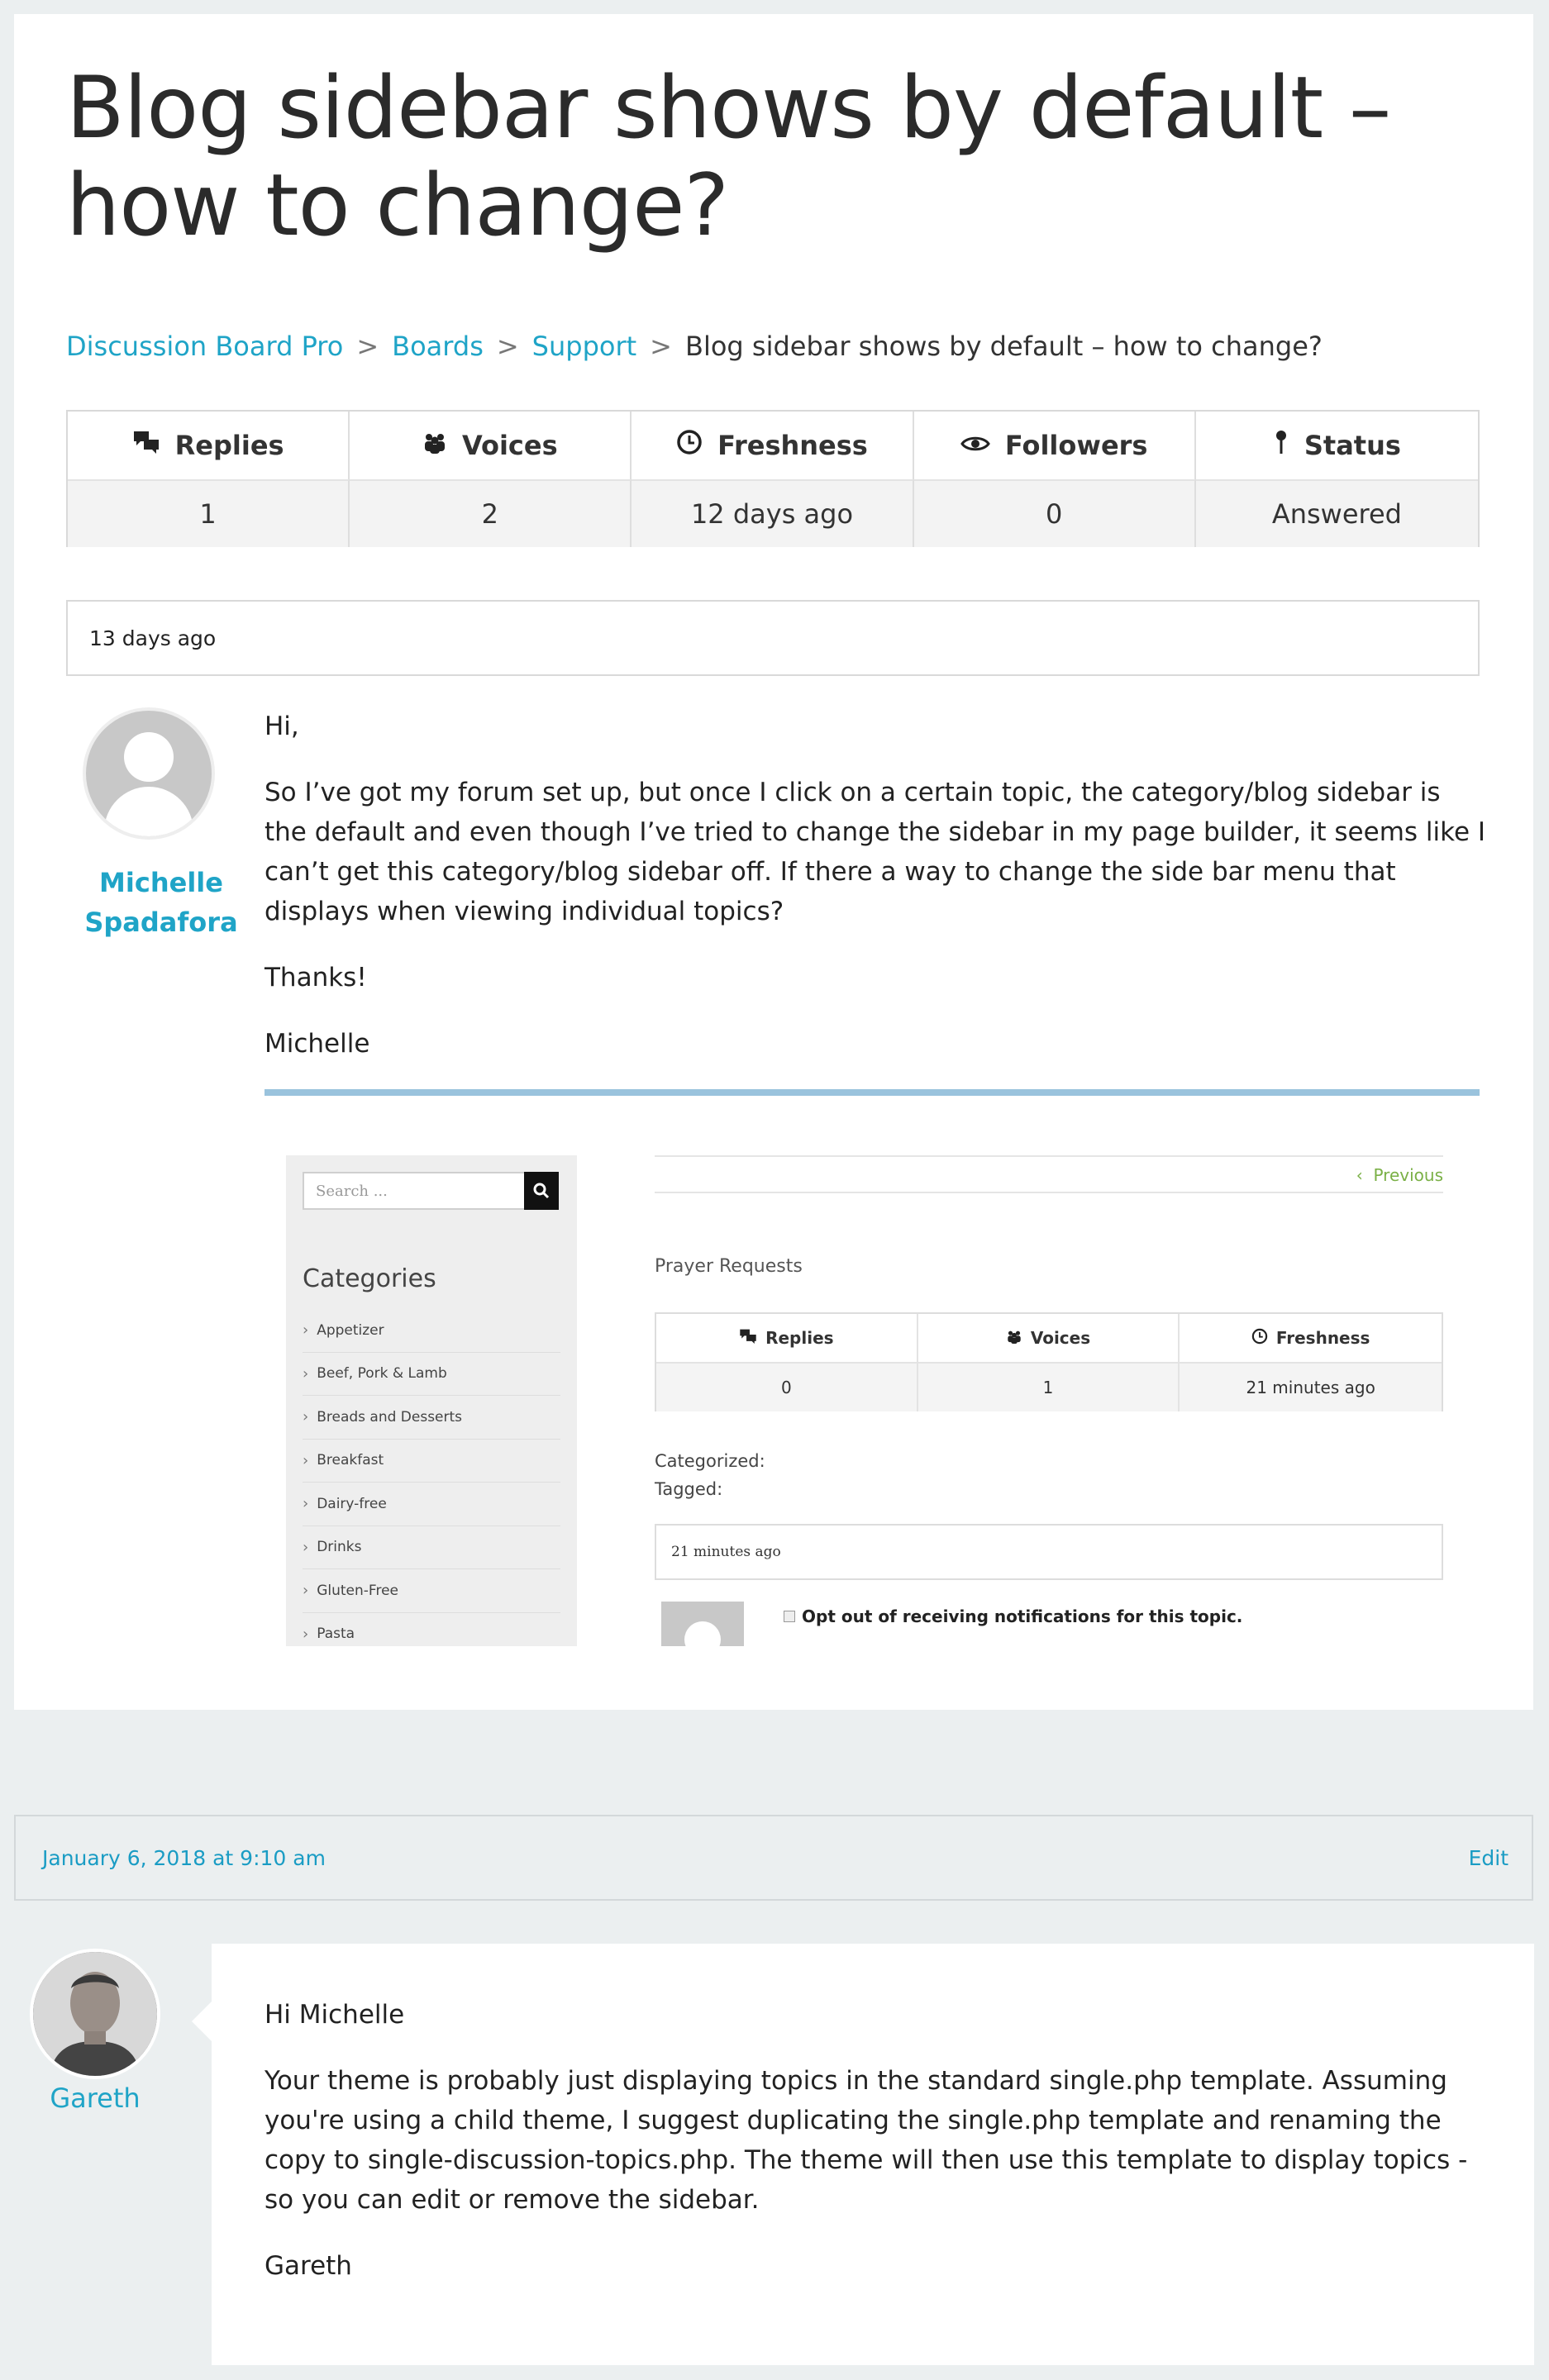 The height and width of the screenshot is (2380, 1549). I want to click on list-item: › Breads and Desserts, so click(431, 1418).